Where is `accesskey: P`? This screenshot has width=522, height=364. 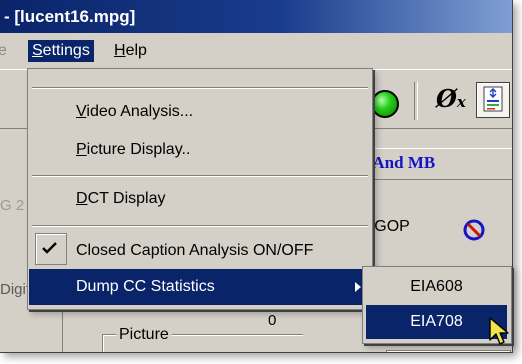
accesskey: P is located at coordinates (81, 149).